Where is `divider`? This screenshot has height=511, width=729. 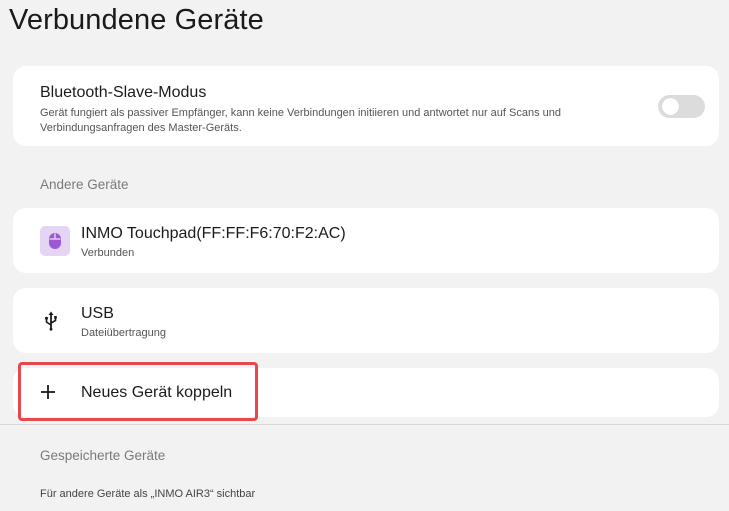
divider is located at coordinates (364, 424).